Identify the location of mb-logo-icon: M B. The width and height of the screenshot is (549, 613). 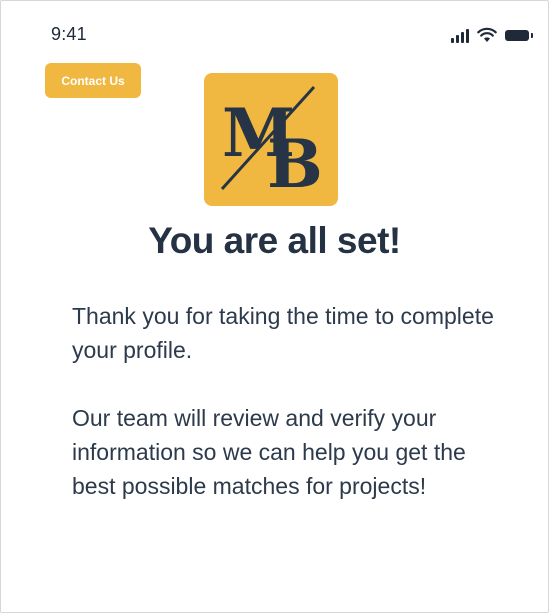
(271, 144).